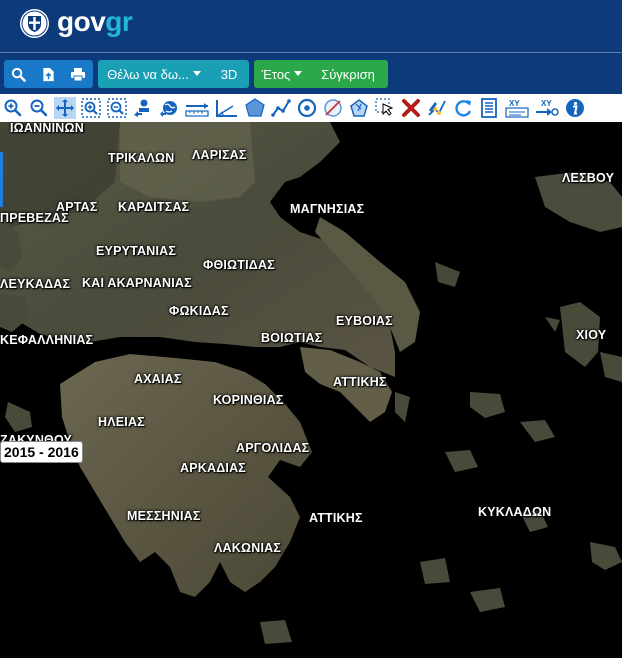  I want to click on draw-polygon-icon, so click(255, 107).